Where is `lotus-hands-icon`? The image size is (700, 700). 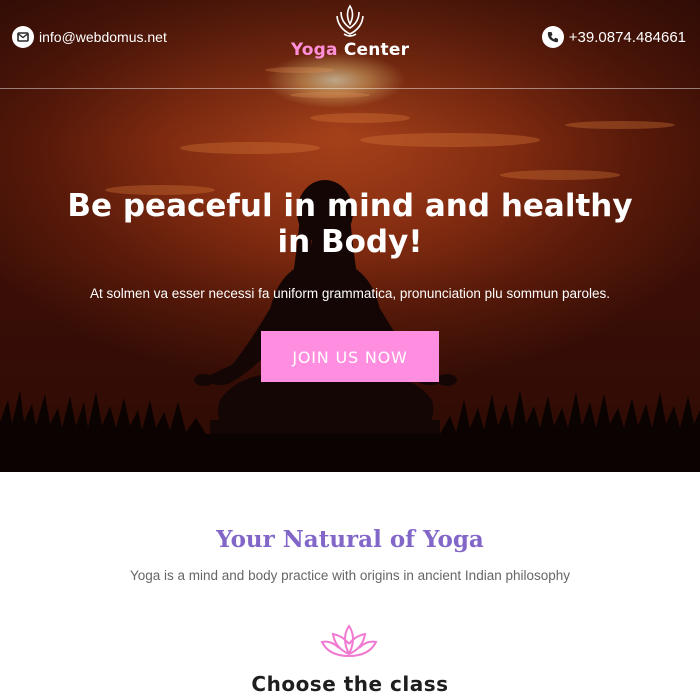
lotus-hands-icon is located at coordinates (350, 20).